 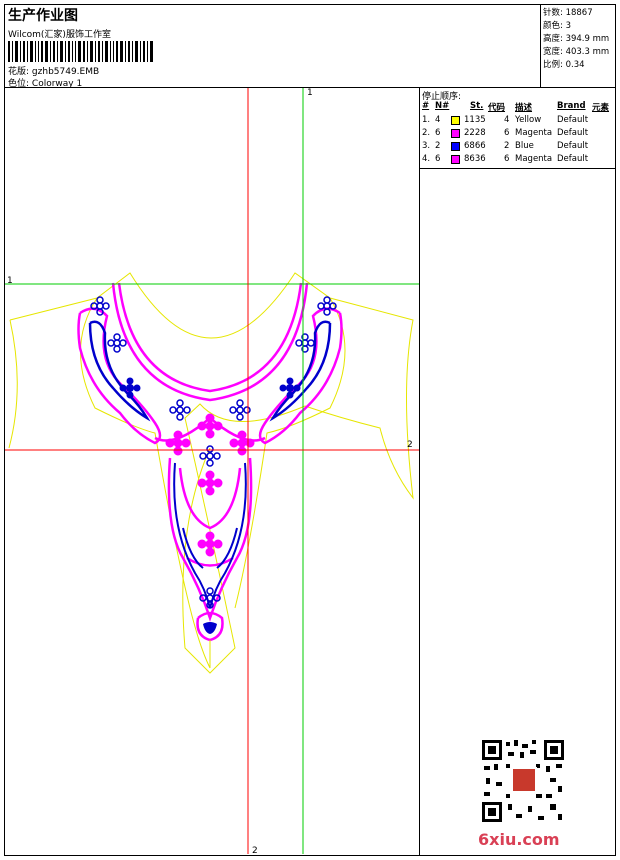 What do you see at coordinates (43, 16) in the screenshot?
I see `sheet-title: 生产作业图` at bounding box center [43, 16].